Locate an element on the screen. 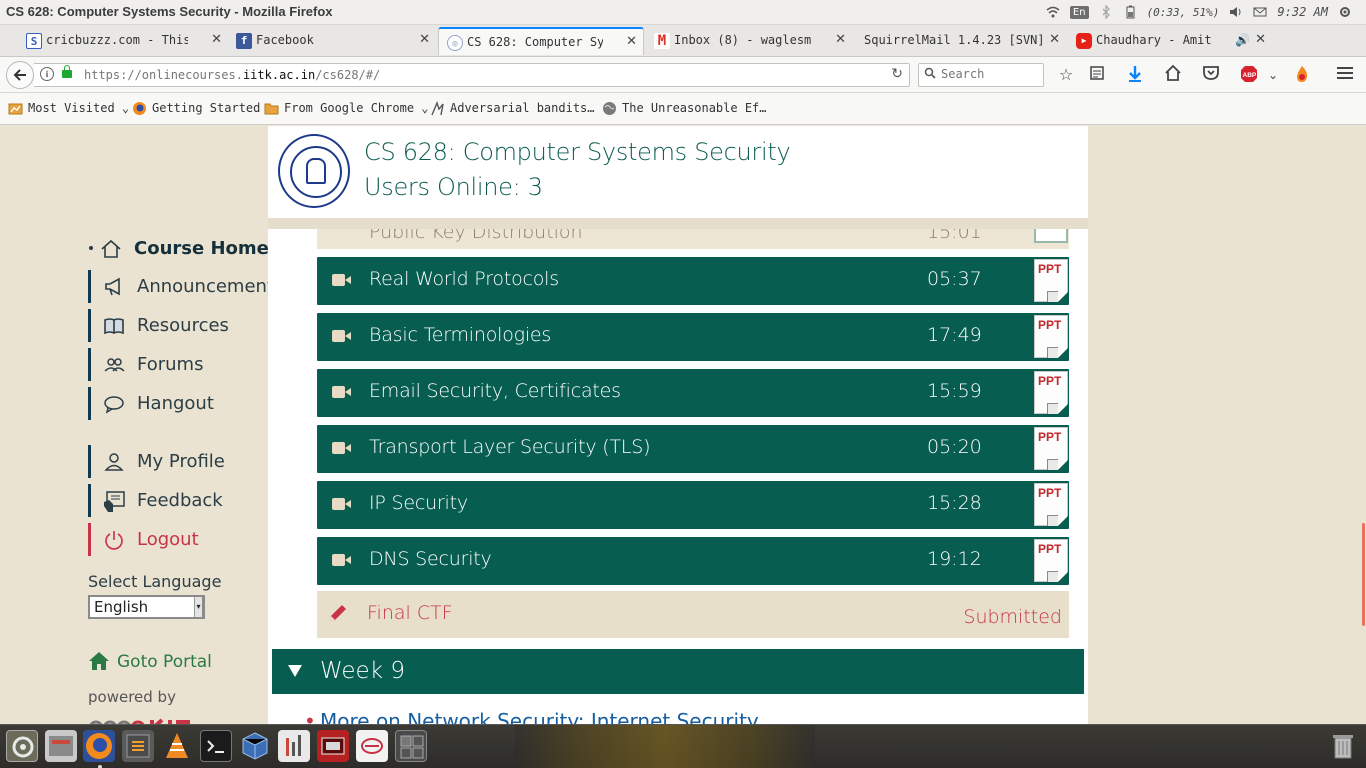 The image size is (1366, 768). tab-facebook: f Facebook ✕ is located at coordinates (332, 41).